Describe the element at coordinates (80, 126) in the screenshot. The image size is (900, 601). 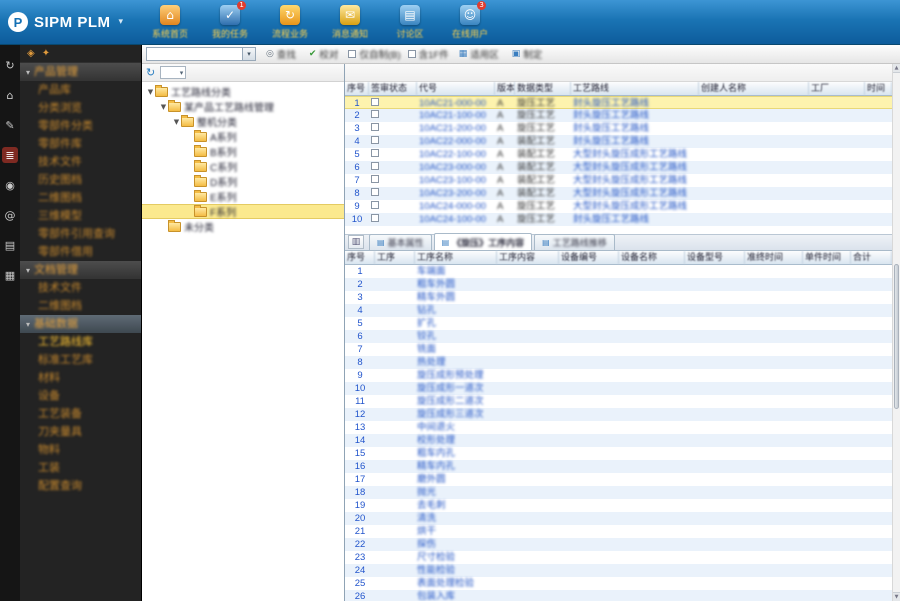
I see `sidebar-item-零部件分类: 零部件分类` at that location.